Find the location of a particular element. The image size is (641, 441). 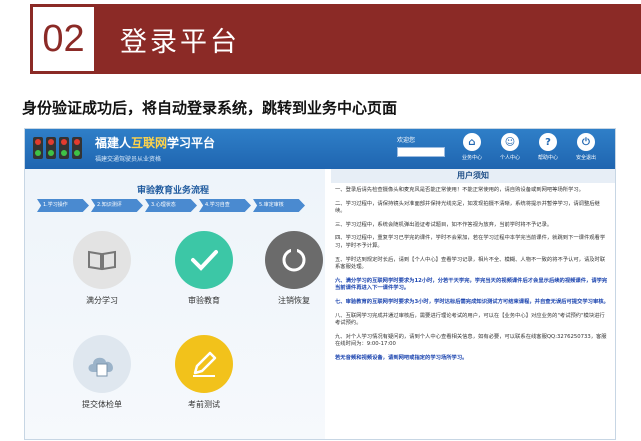

flow-steps: 1.学习操作 2.知识测评 3.心理状态 4.学习自查 5.审定审核 is located at coordinates (172, 205).